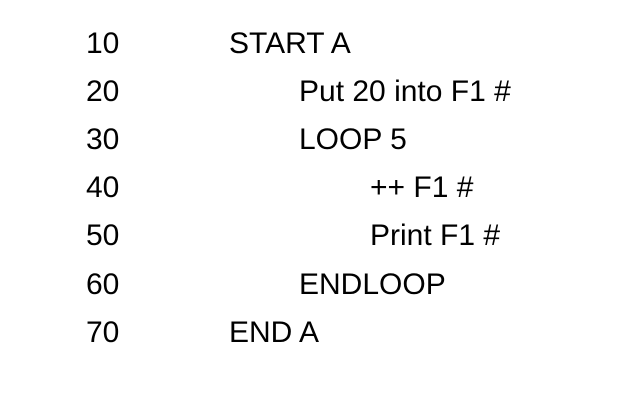  I want to click on line-number: 70, so click(103, 332).